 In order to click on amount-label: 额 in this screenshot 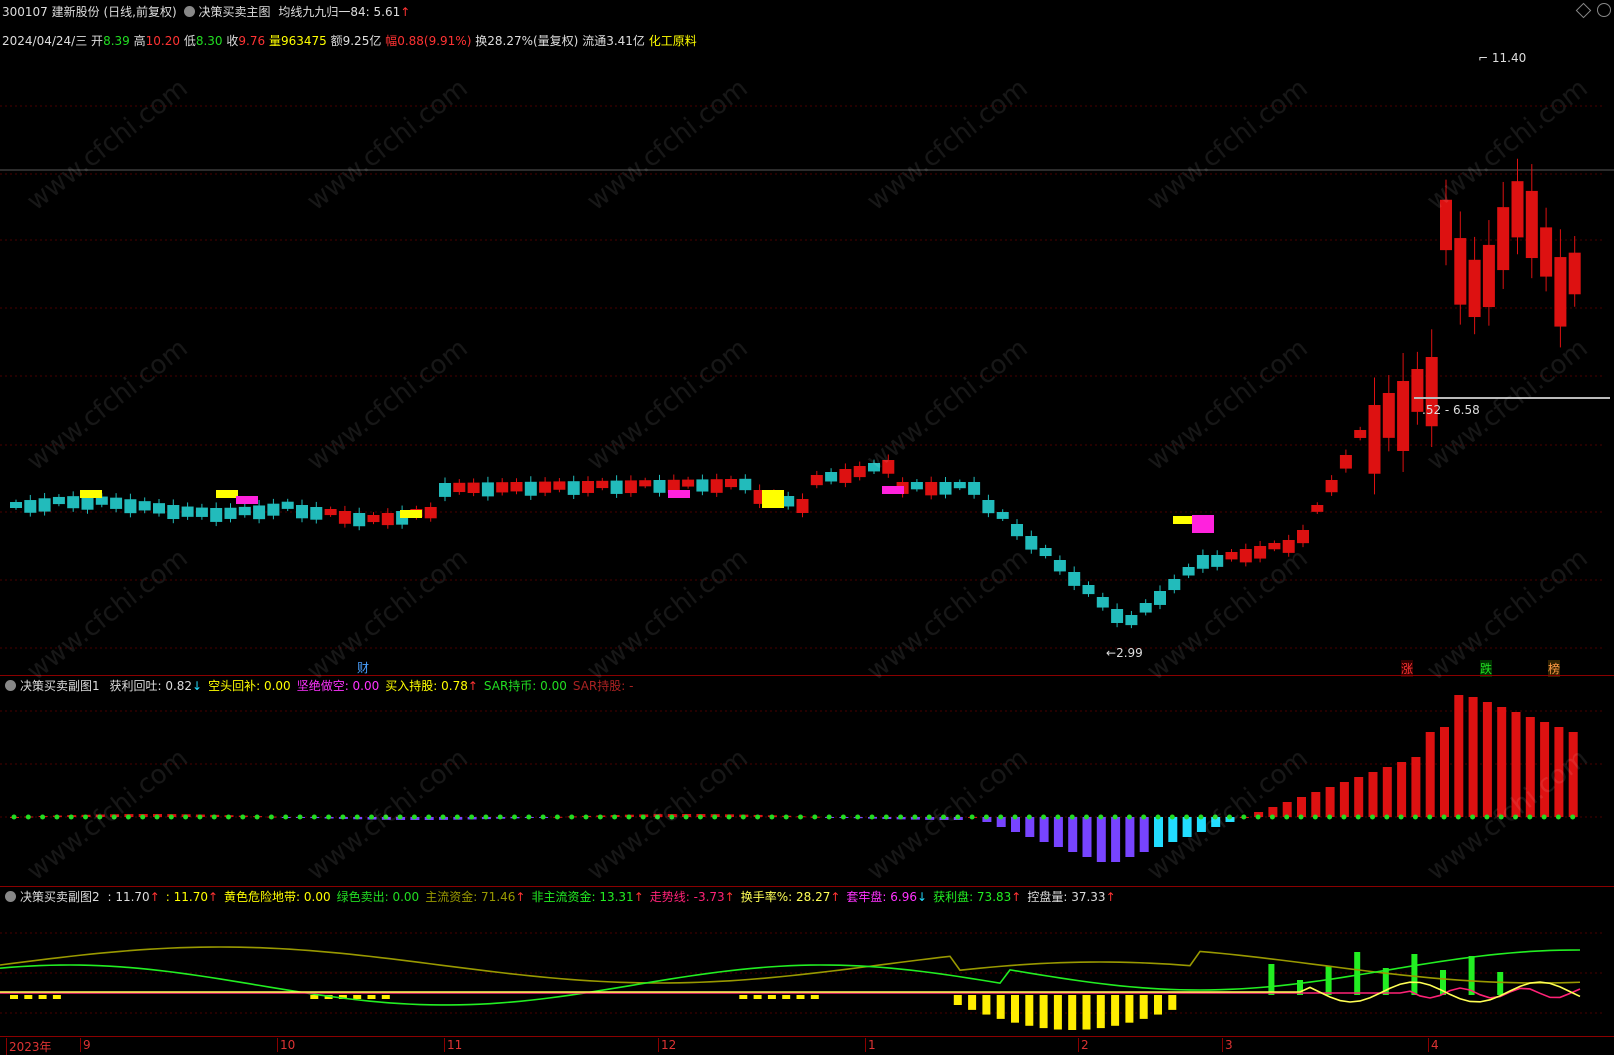, I will do `click(336, 41)`.